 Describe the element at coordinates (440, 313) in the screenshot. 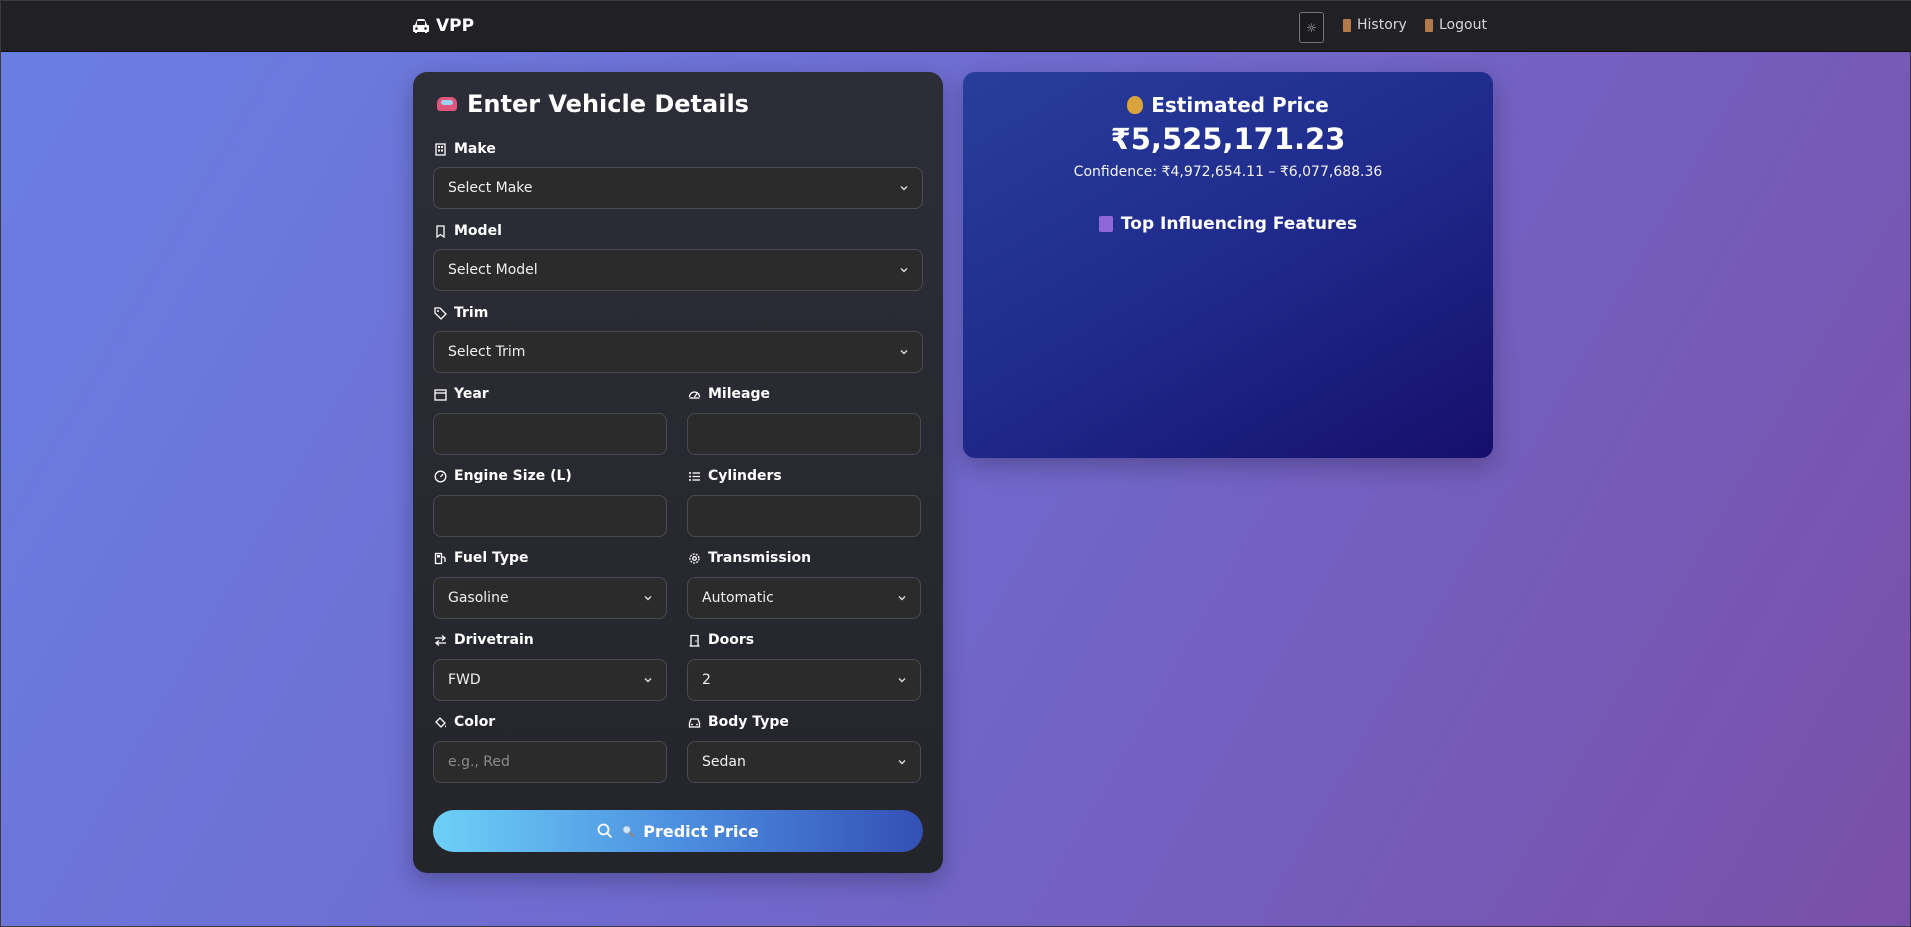

I see `tags-icon` at that location.